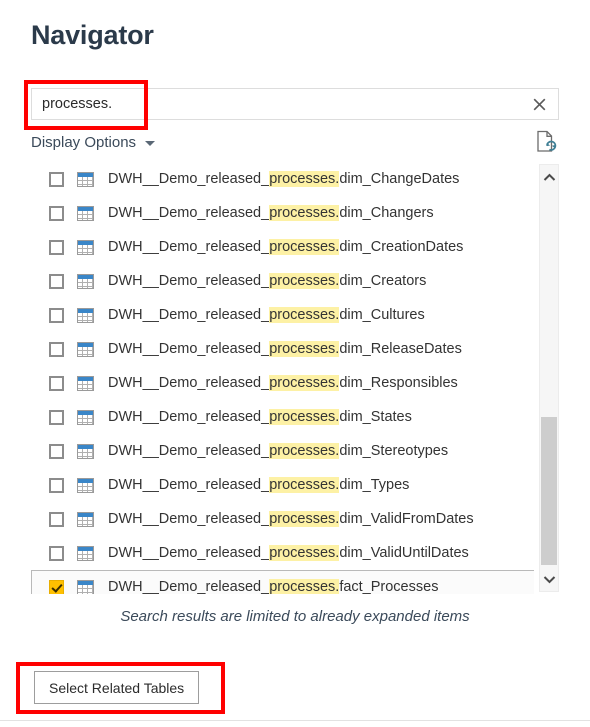 This screenshot has height=727, width=590. Describe the element at coordinates (295, 142) in the screenshot. I see `options-row: Display Options` at that location.